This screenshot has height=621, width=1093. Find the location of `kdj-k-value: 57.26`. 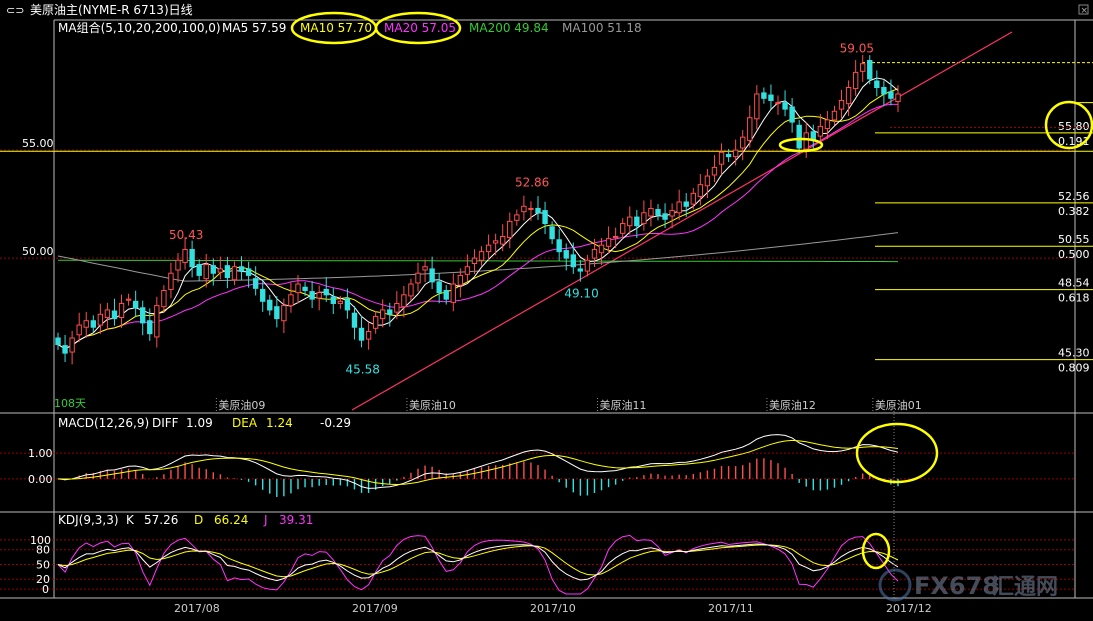

kdj-k-value: 57.26 is located at coordinates (161, 520).